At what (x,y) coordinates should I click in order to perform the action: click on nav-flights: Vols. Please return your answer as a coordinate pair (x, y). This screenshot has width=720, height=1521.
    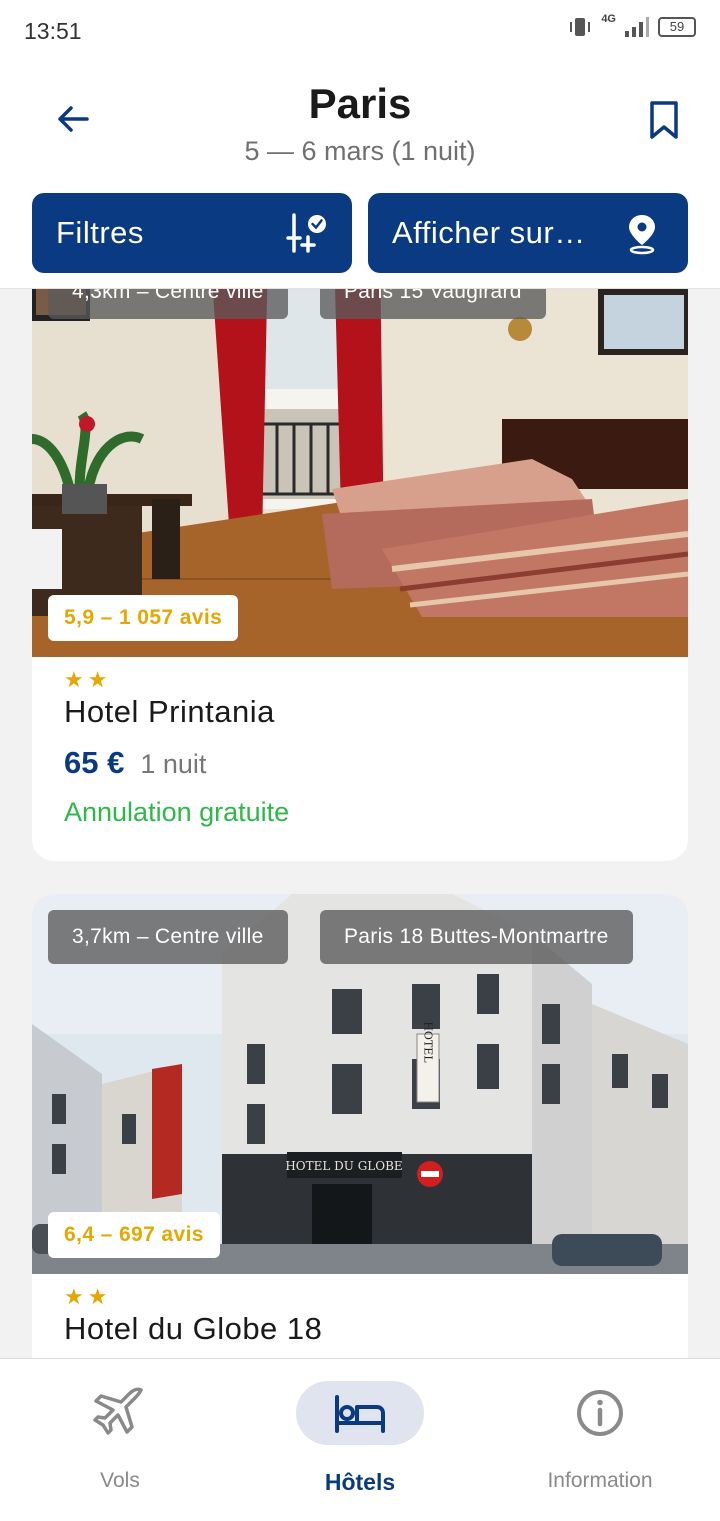
    Looking at the image, I should click on (120, 1440).